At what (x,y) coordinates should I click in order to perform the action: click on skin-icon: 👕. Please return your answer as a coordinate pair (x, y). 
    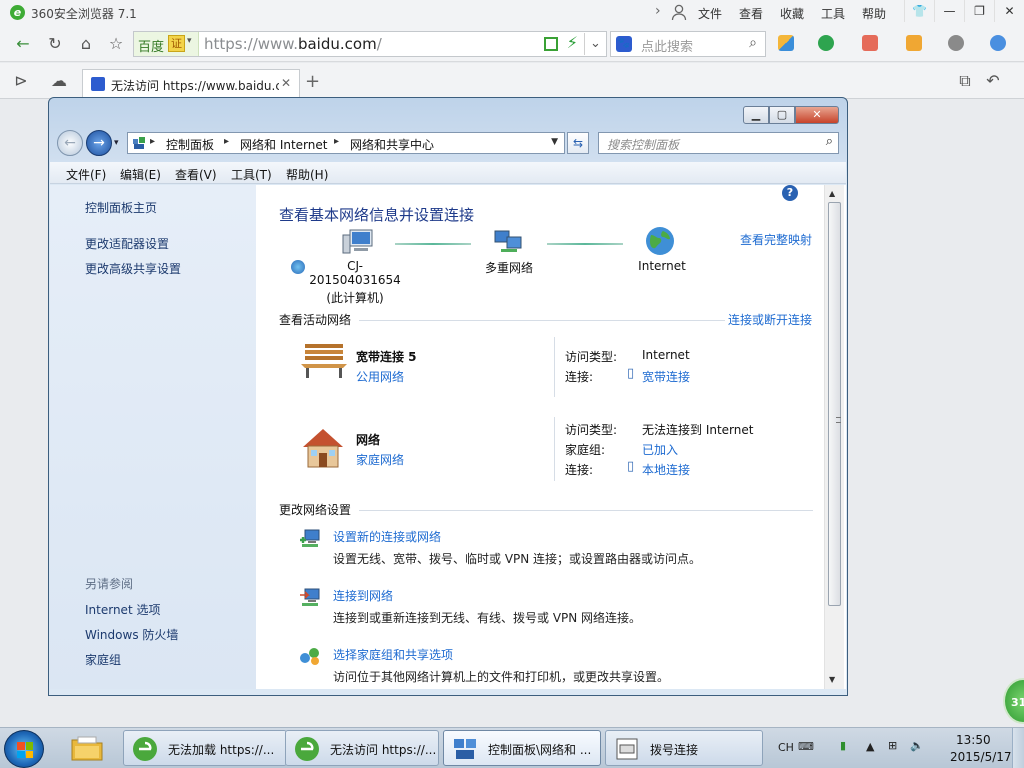
    Looking at the image, I should click on (919, 11).